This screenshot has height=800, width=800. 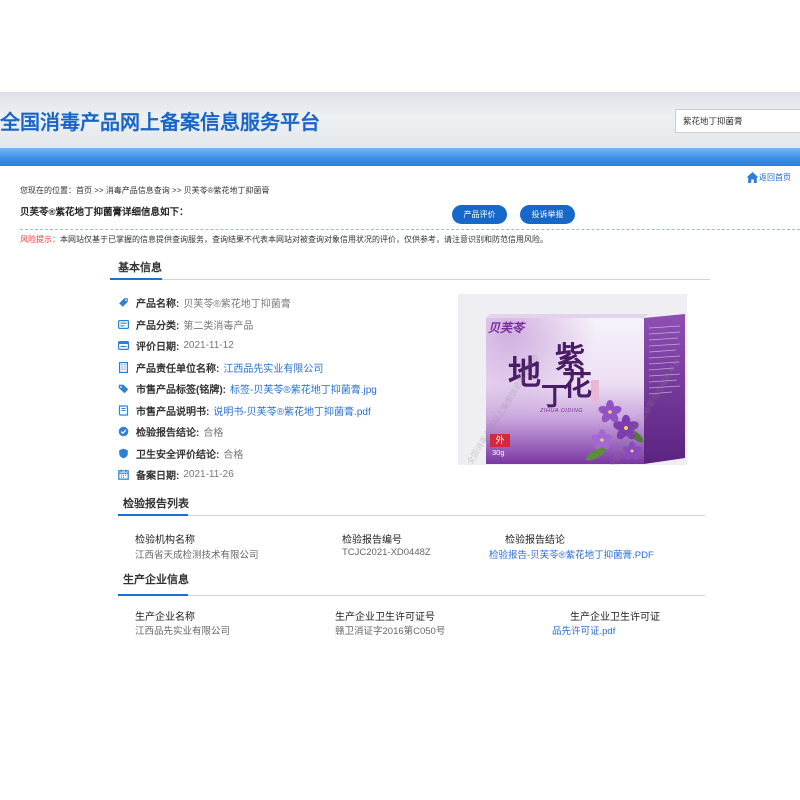 I want to click on building-icon, so click(x=123, y=367).